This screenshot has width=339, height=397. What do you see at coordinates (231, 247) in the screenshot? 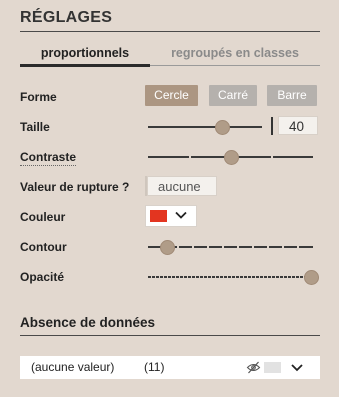
I see `contour-slider` at bounding box center [231, 247].